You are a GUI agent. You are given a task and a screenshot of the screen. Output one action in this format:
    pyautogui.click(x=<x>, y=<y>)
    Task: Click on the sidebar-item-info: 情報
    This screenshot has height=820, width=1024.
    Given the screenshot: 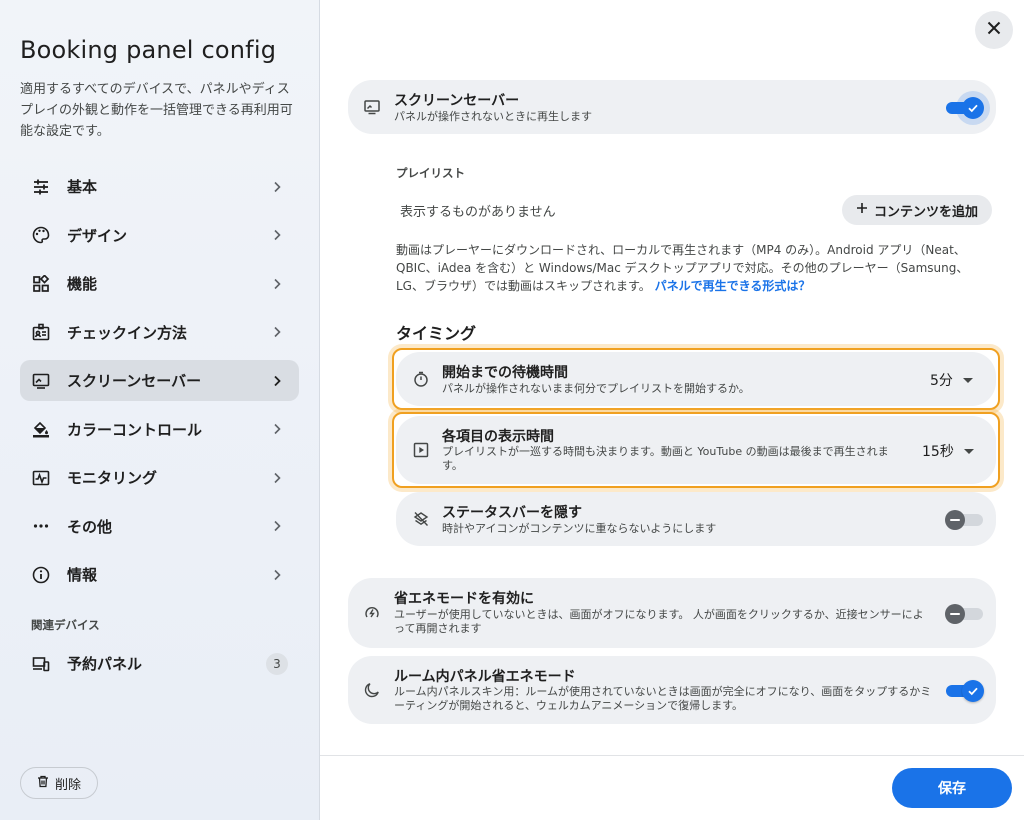 What is the action you would take?
    pyautogui.click(x=159, y=574)
    